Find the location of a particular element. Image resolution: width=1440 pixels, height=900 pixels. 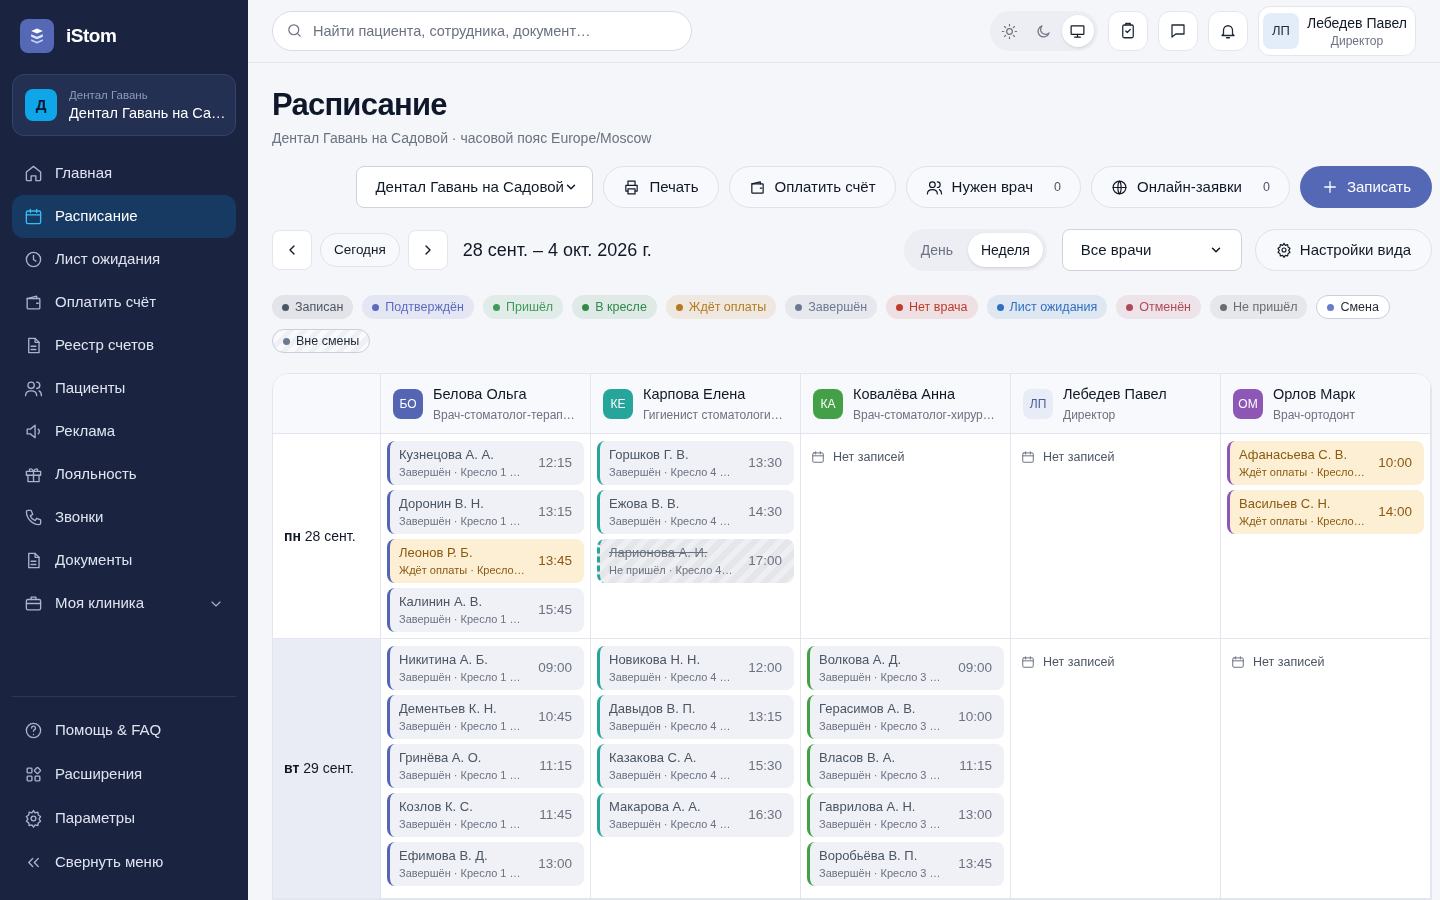

appointment-card: Казакова С. А. Завершён · Кресло 4 … 15:30 is located at coordinates (695, 766).